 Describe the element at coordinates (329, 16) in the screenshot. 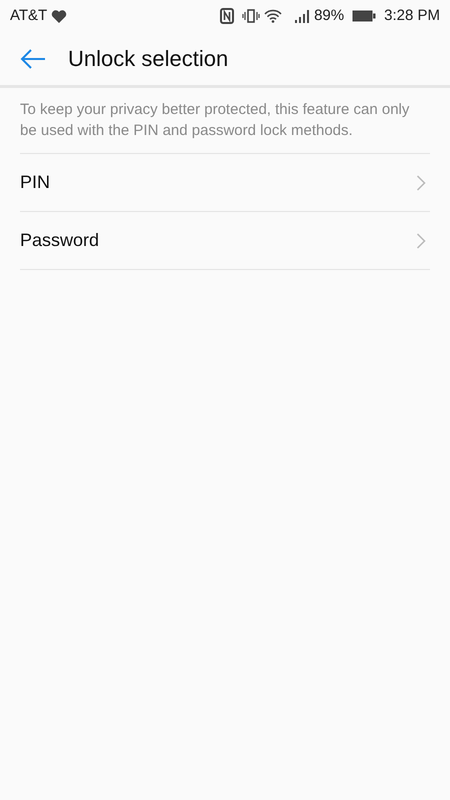

I see `battery-percent: 89%` at that location.